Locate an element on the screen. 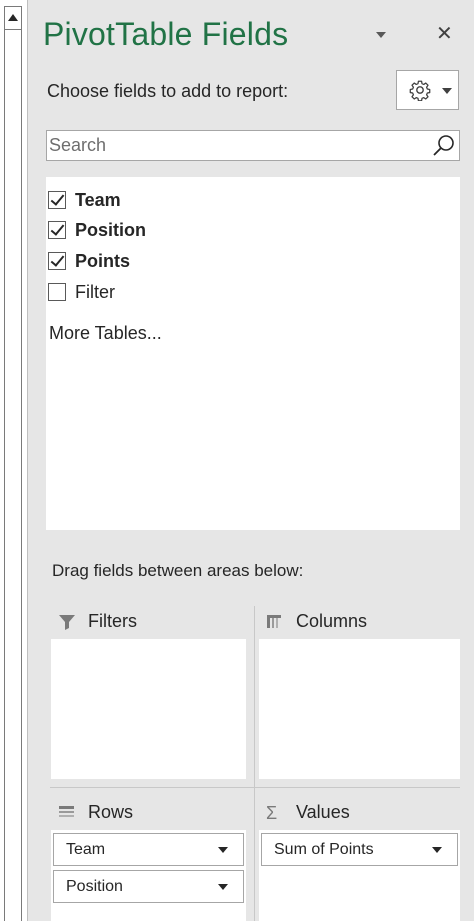 The height and width of the screenshot is (921, 474). values-area-header: Σ Values is located at coordinates (308, 812).